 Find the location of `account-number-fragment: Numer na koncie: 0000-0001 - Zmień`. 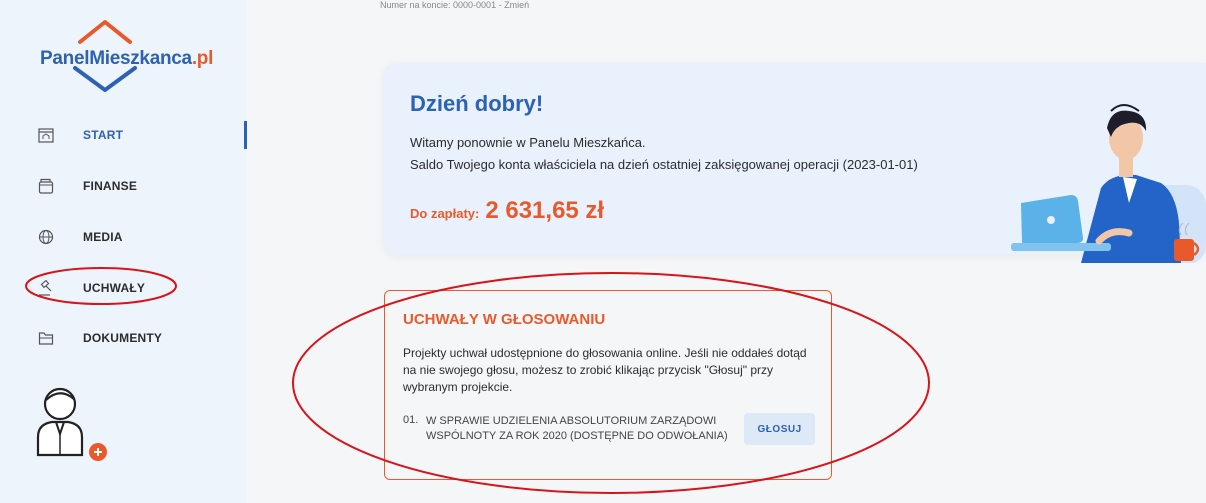

account-number-fragment: Numer na koncie: 0000-0001 - Zmień is located at coordinates (455, 4).